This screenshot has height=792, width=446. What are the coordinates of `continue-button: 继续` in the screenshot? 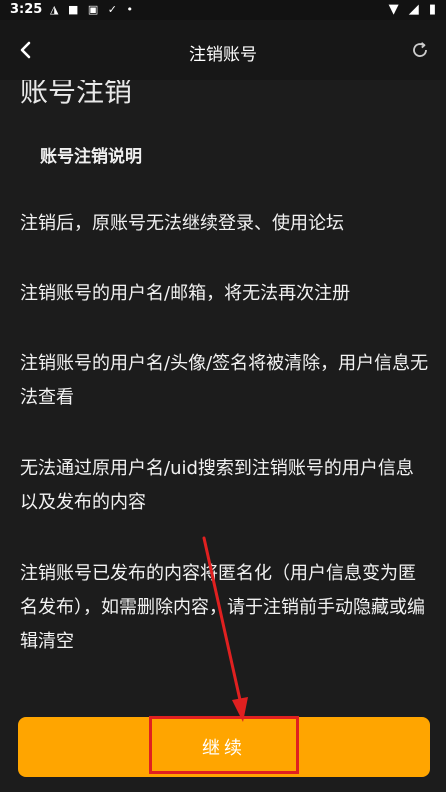 It's located at (224, 747).